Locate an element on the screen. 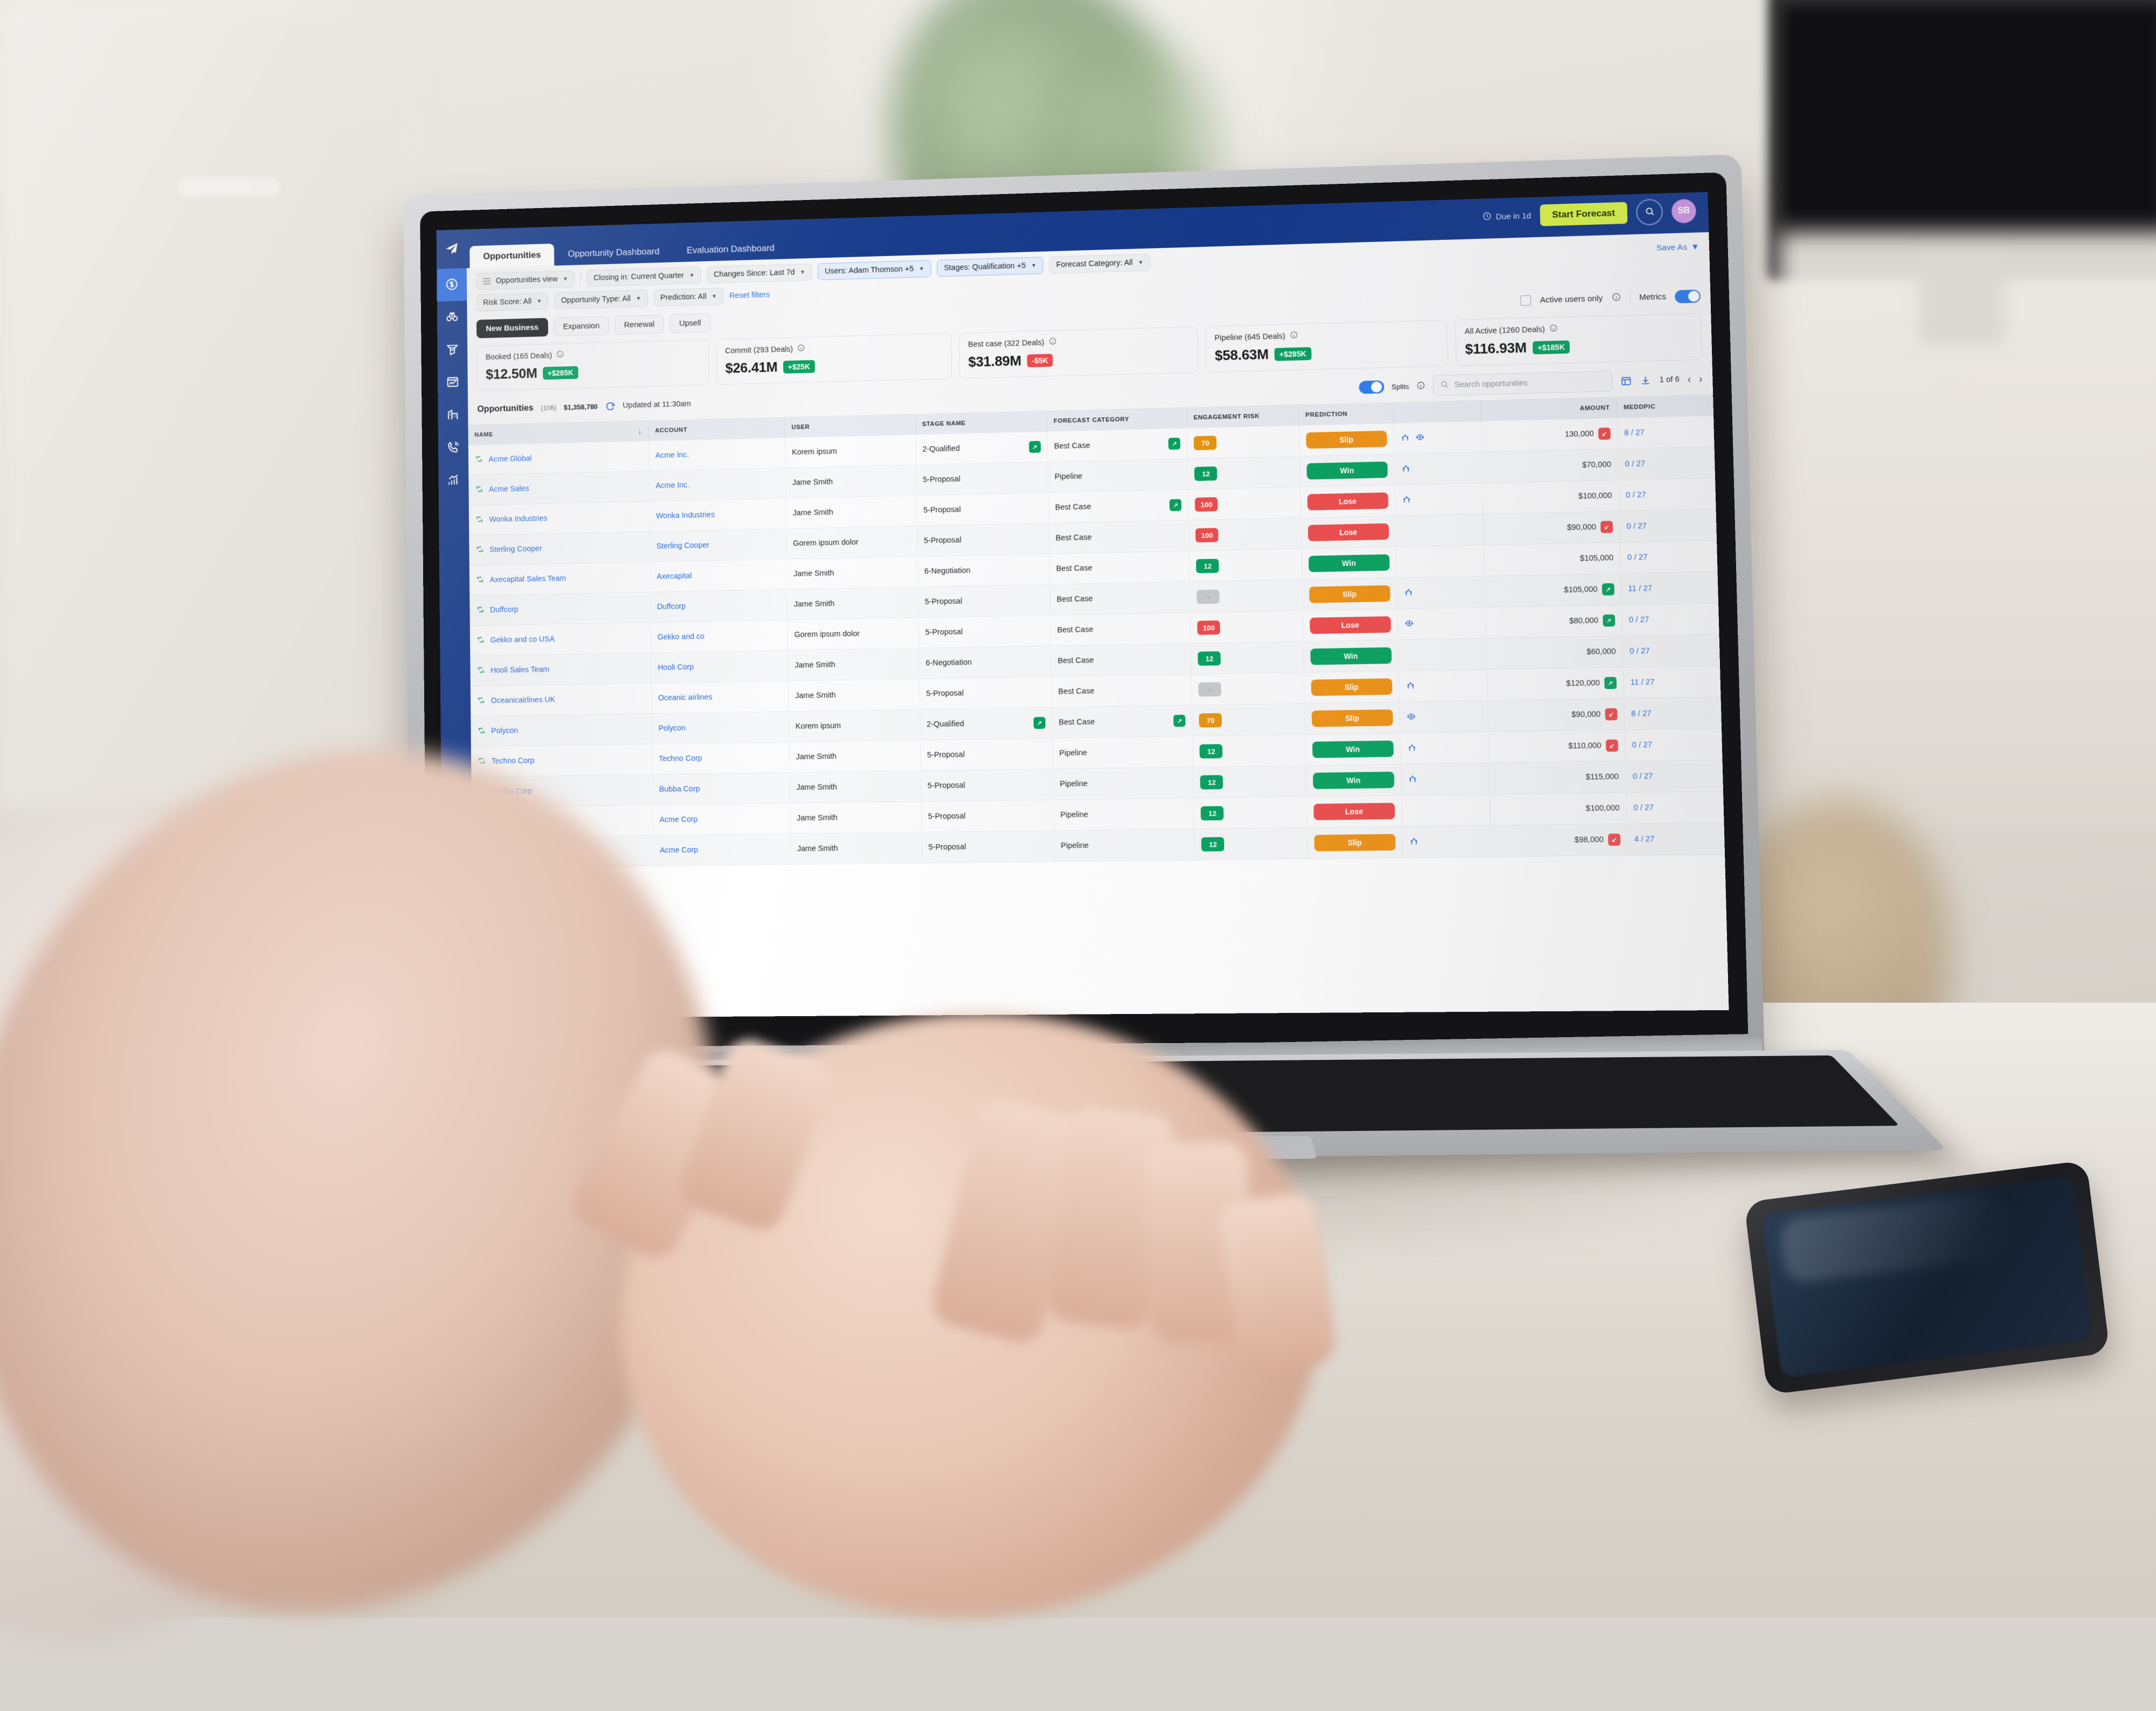  cell-name: Hooli Sales Team is located at coordinates (561, 669).